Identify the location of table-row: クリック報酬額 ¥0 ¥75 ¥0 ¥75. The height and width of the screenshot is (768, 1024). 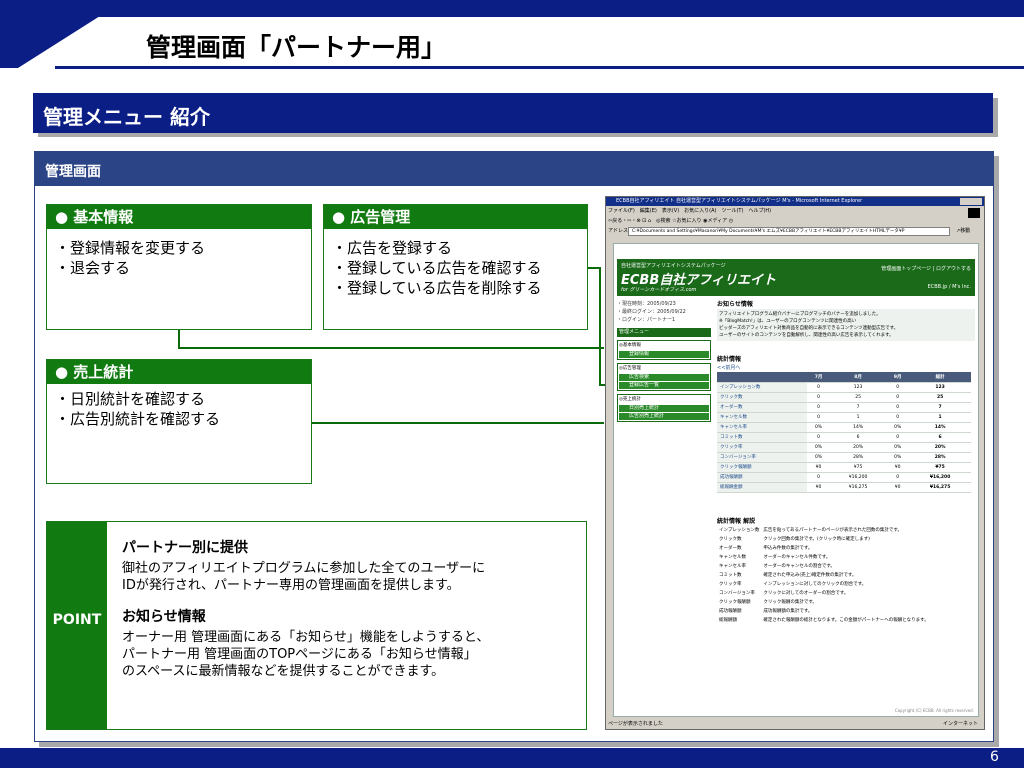
(844, 467).